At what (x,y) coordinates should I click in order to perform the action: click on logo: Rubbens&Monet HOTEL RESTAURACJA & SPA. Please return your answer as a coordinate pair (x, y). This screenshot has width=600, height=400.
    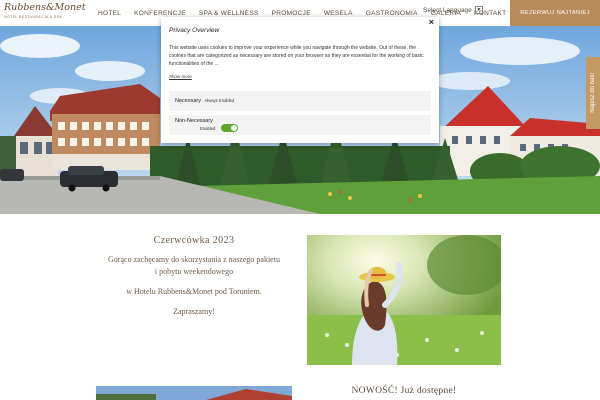
    Looking at the image, I should click on (45, 13).